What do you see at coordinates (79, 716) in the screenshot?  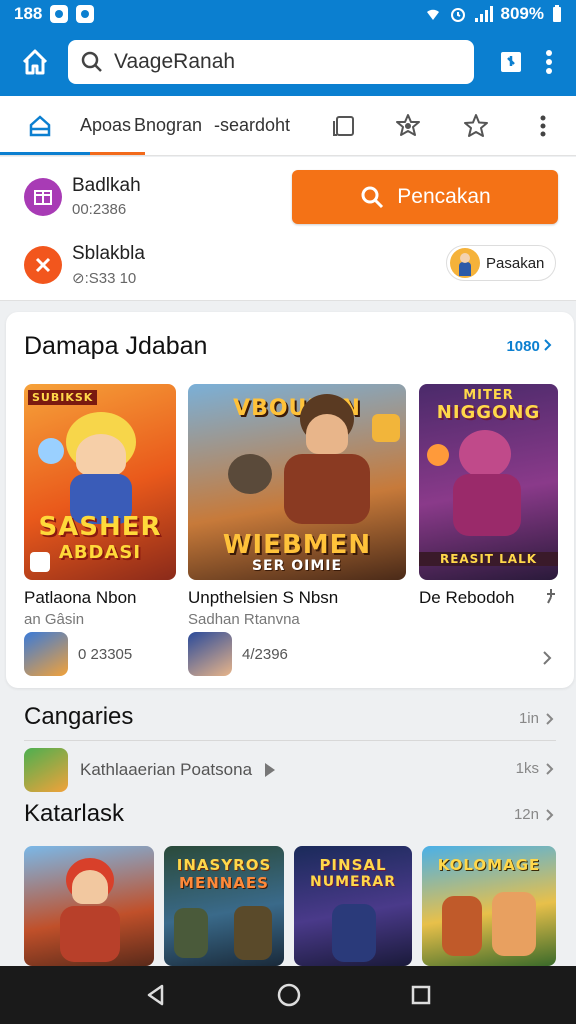 I see `categories-title: Cangaries` at bounding box center [79, 716].